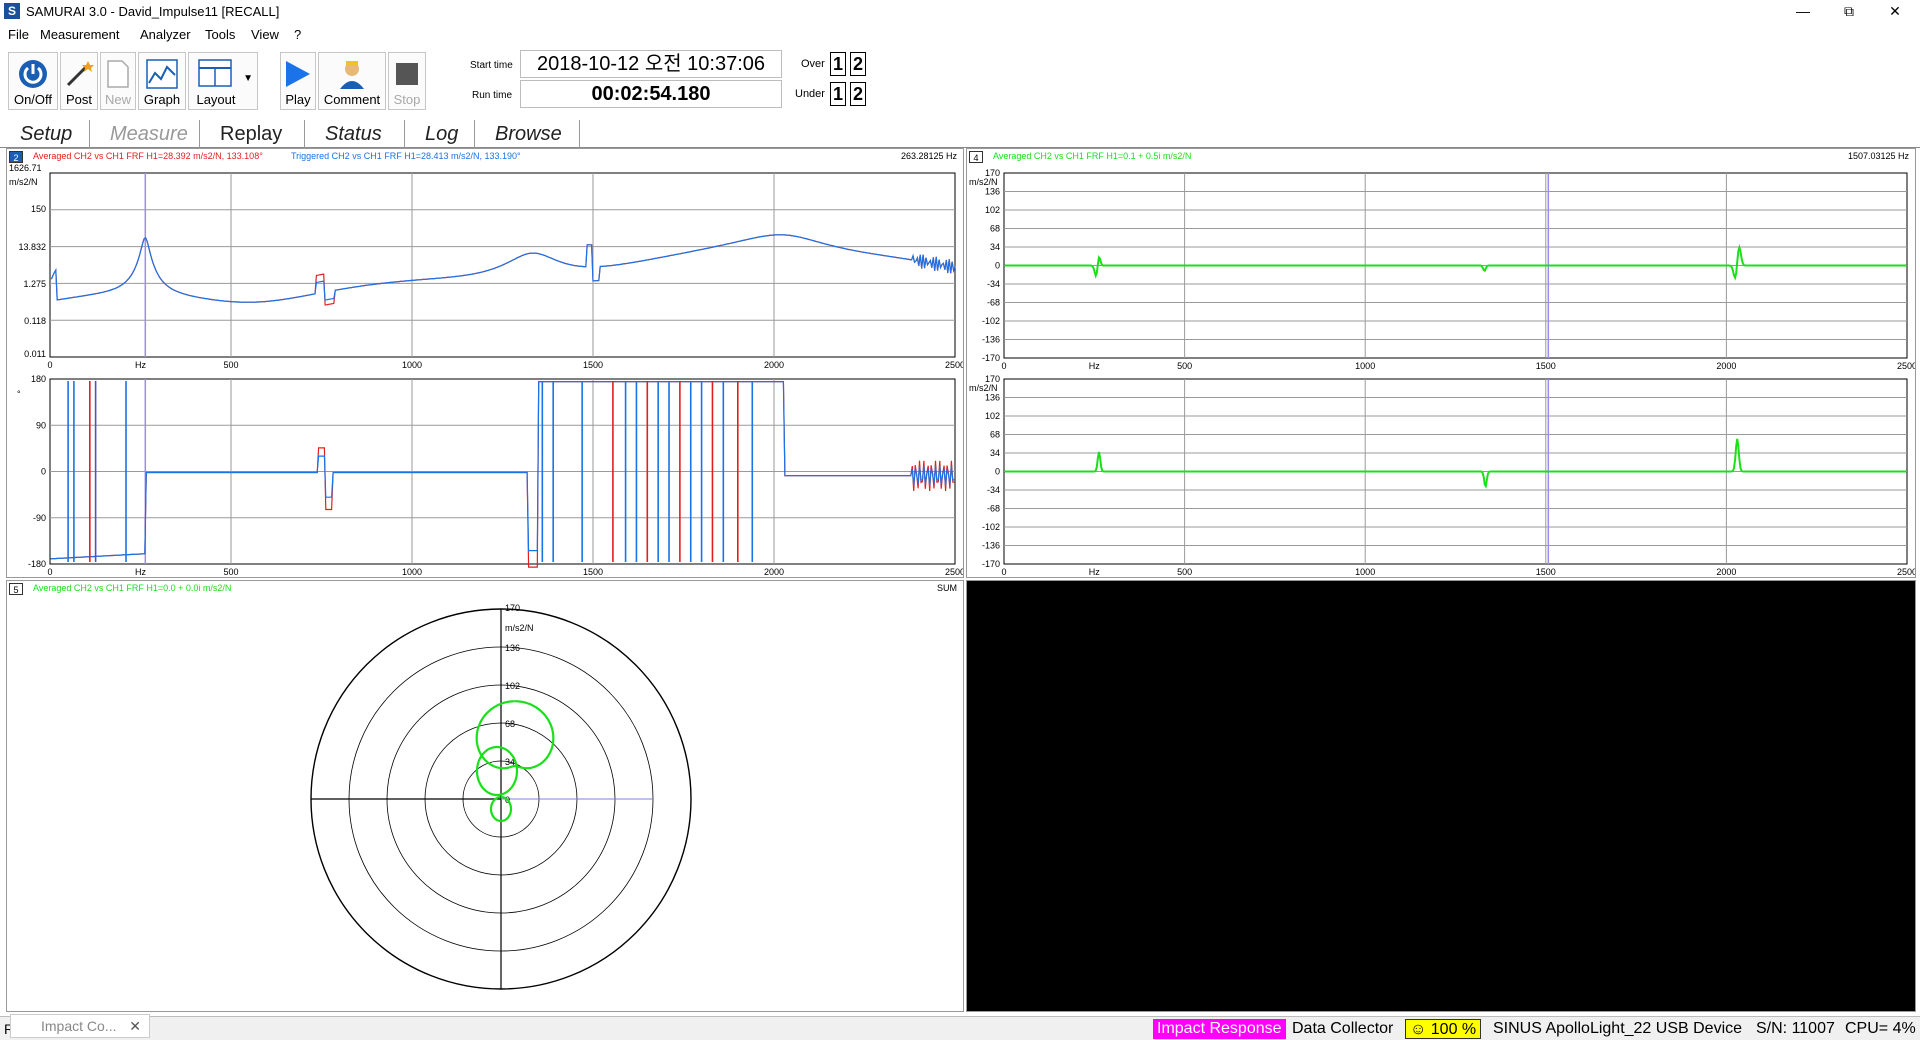 The image size is (1920, 1040). I want to click on imag-ytick: -136, so click(991, 546).